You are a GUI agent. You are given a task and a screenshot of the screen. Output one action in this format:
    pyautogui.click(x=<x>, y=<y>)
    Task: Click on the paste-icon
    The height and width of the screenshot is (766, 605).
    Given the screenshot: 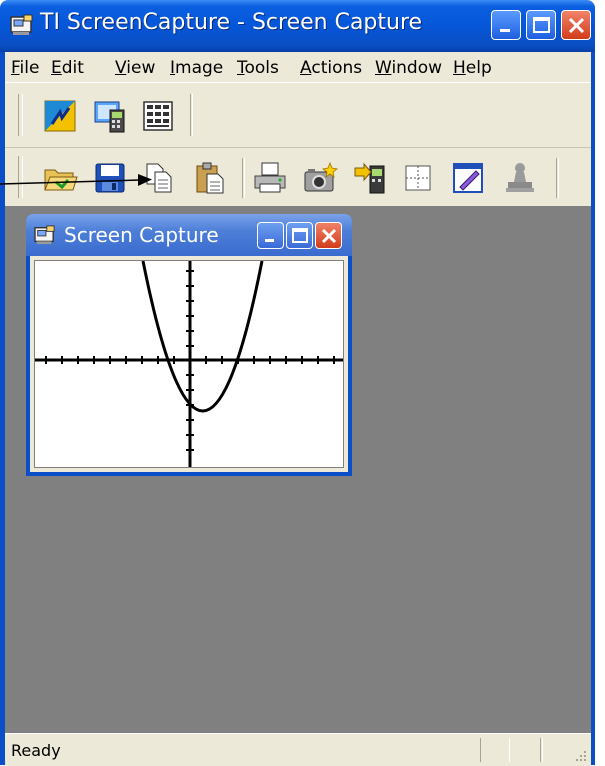 What is the action you would take?
    pyautogui.click(x=210, y=178)
    